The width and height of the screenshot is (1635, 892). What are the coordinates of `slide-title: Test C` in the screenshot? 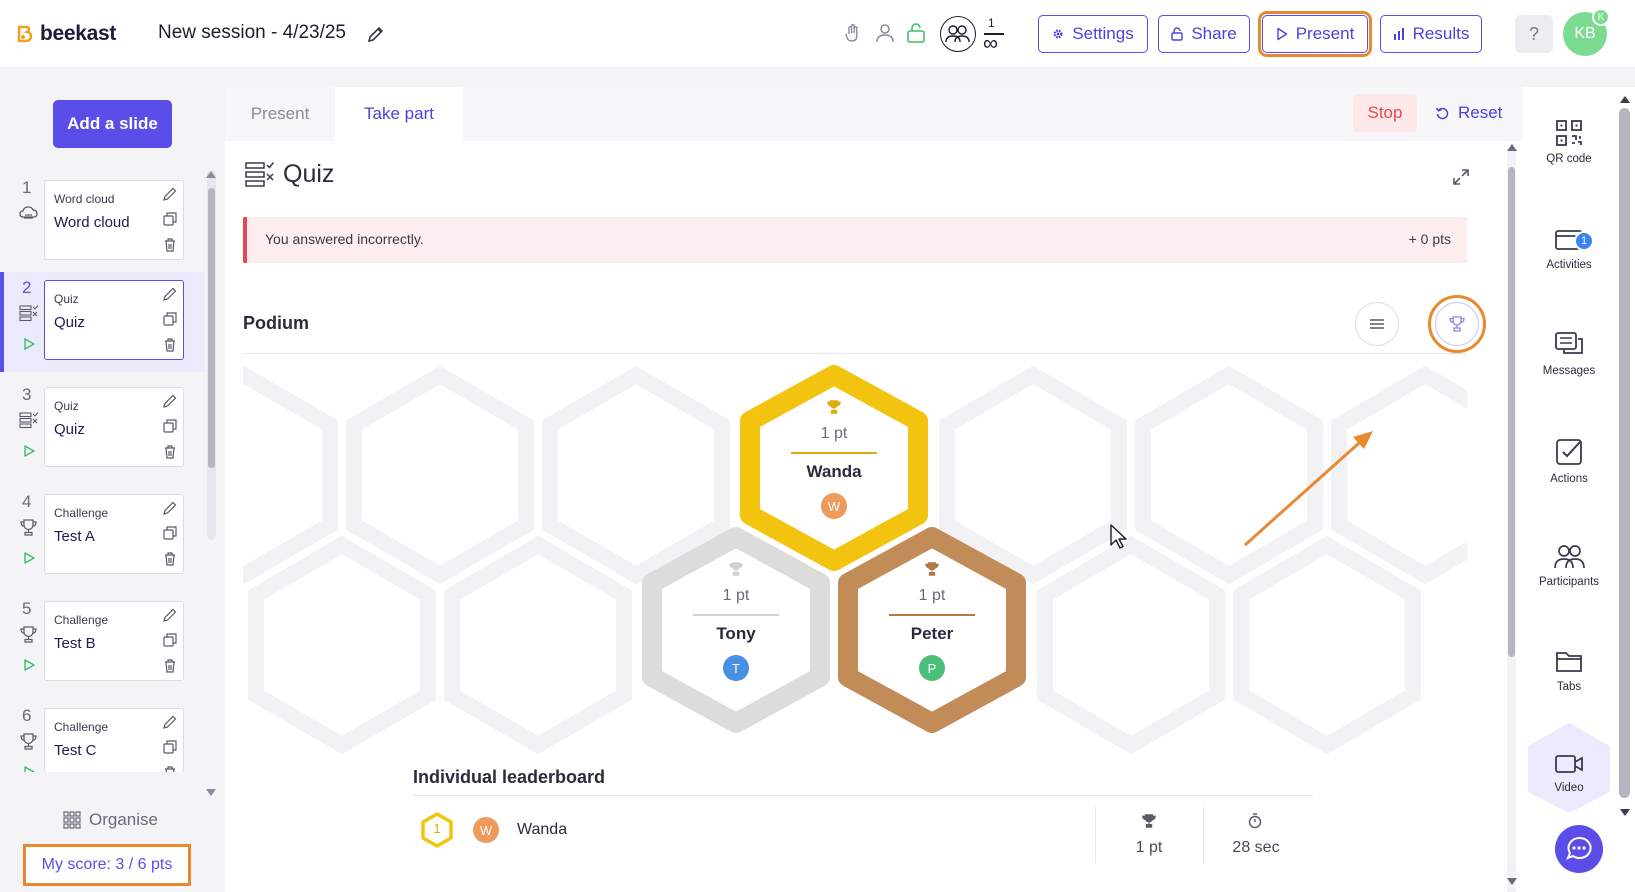 It's located at (75, 750).